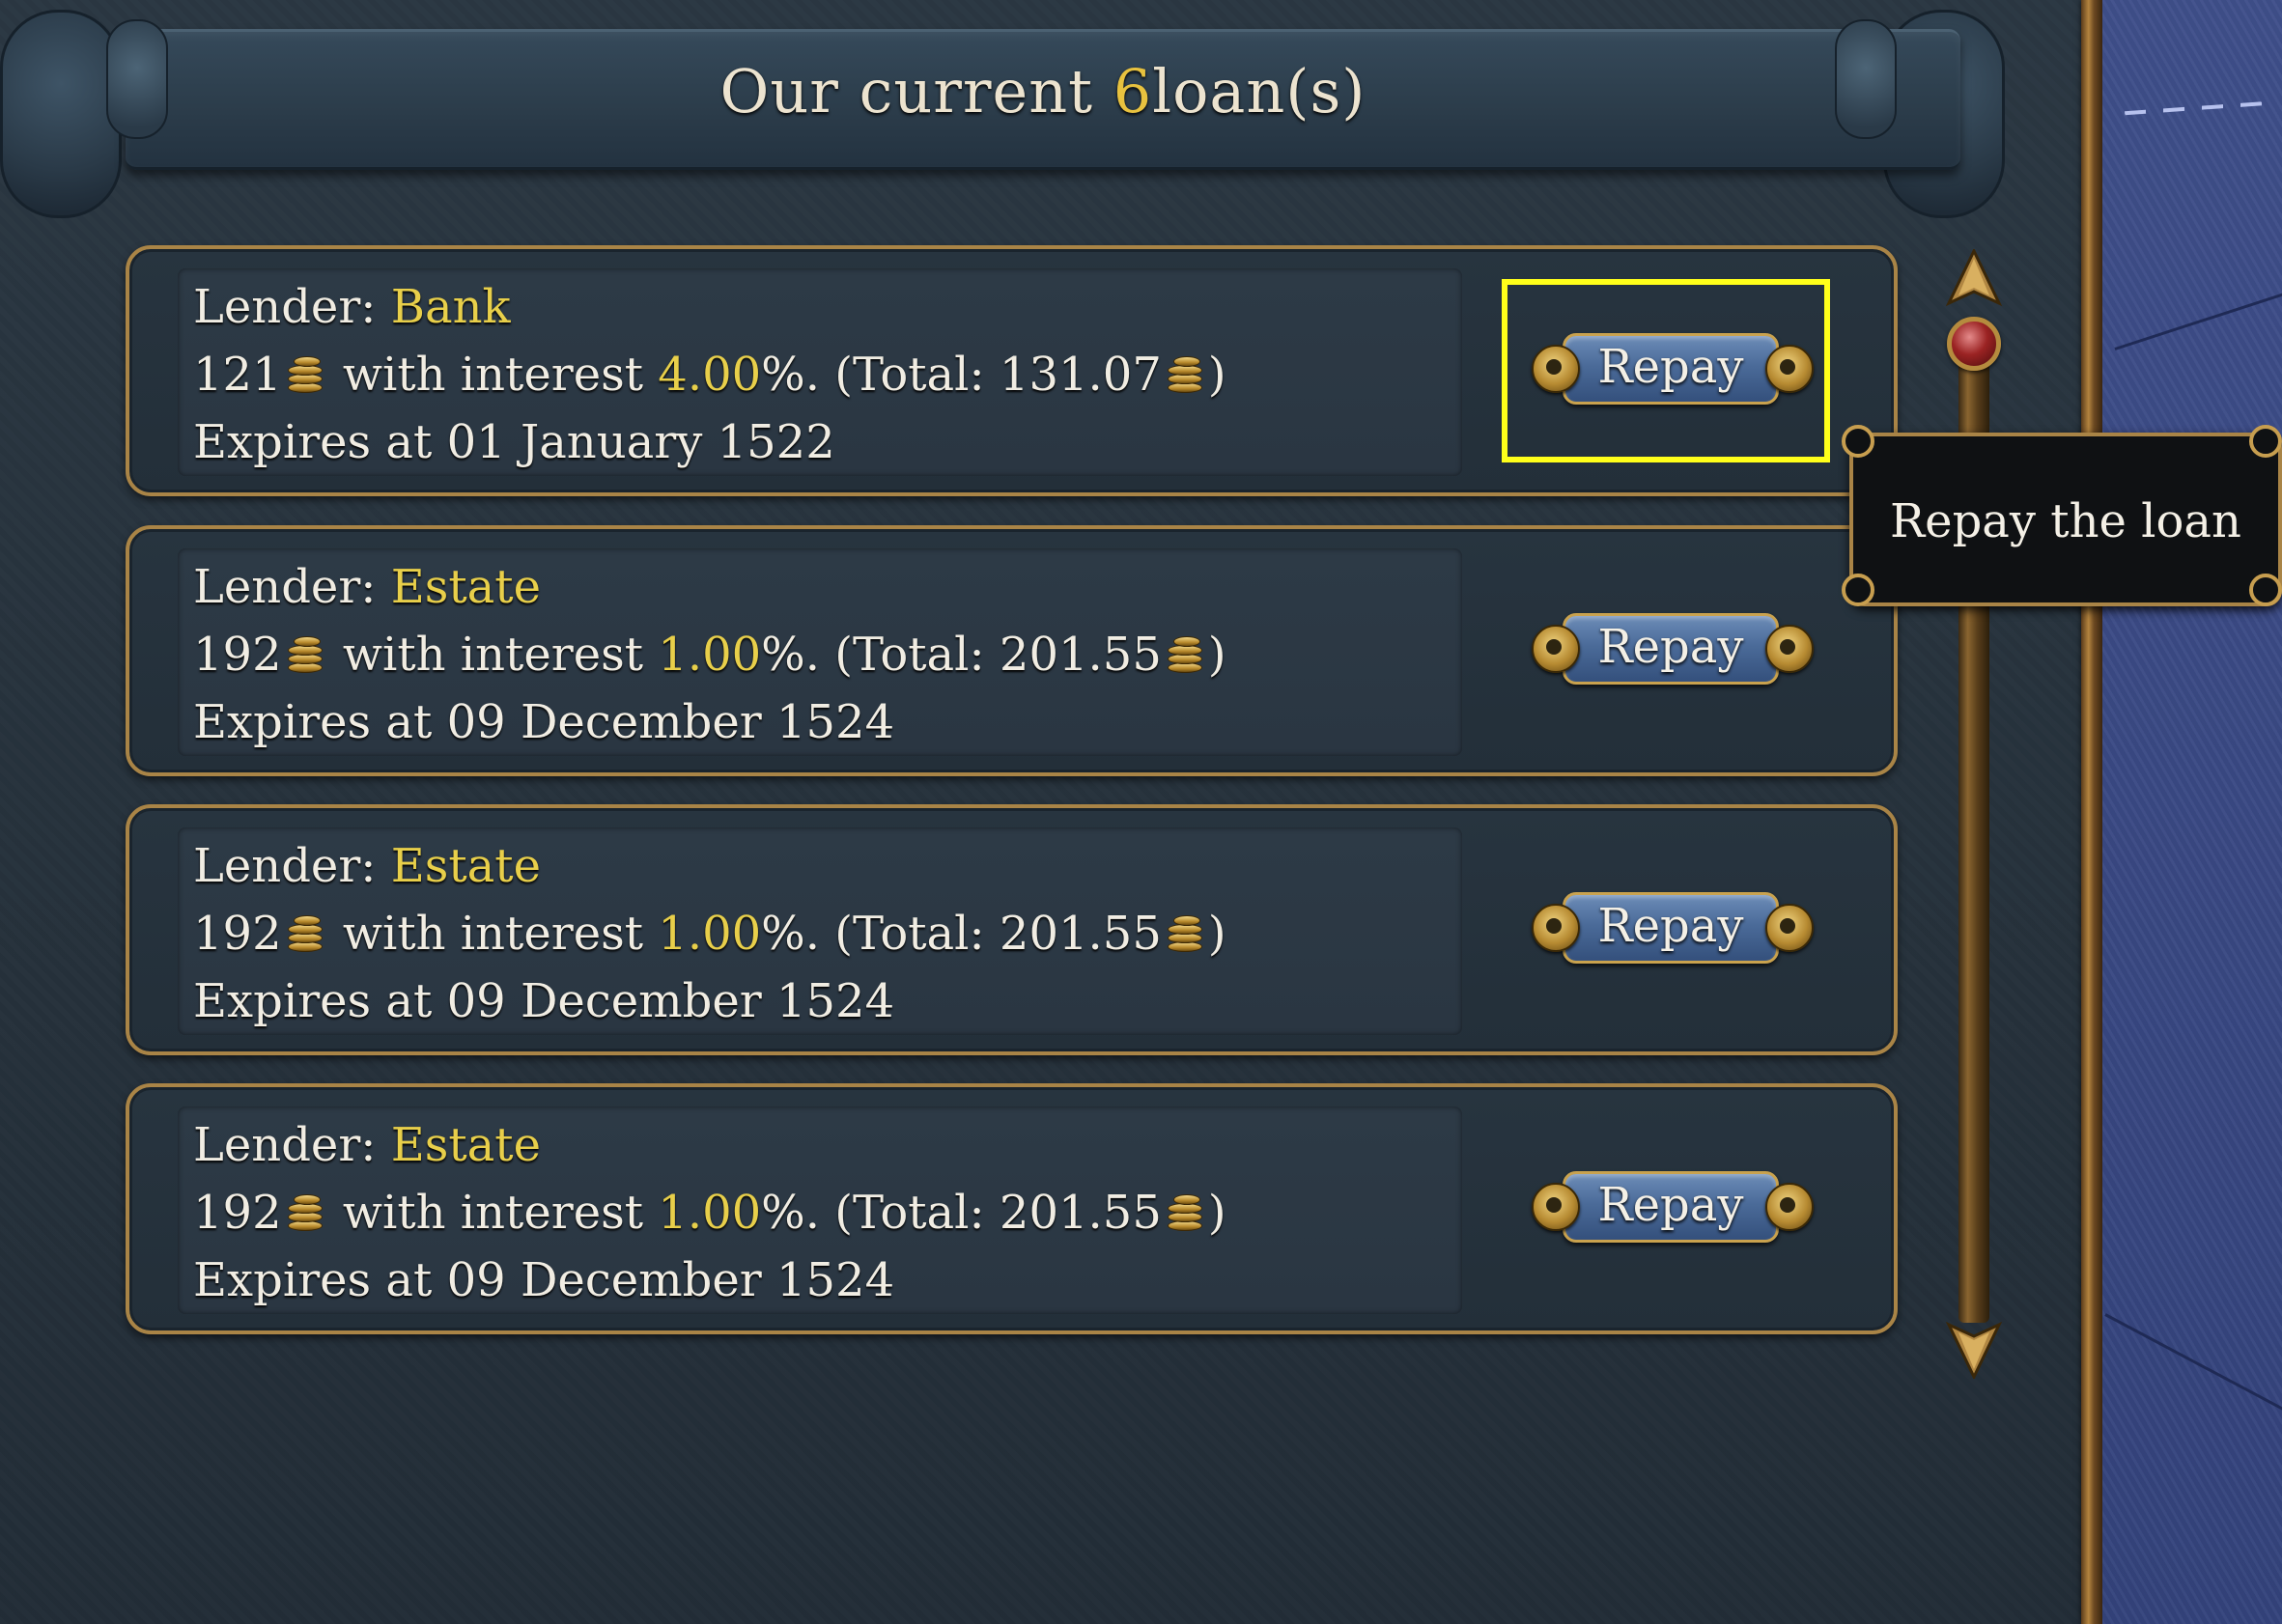 The height and width of the screenshot is (1624, 2282). I want to click on page-title: Our current 6loan(s), so click(1043, 91).